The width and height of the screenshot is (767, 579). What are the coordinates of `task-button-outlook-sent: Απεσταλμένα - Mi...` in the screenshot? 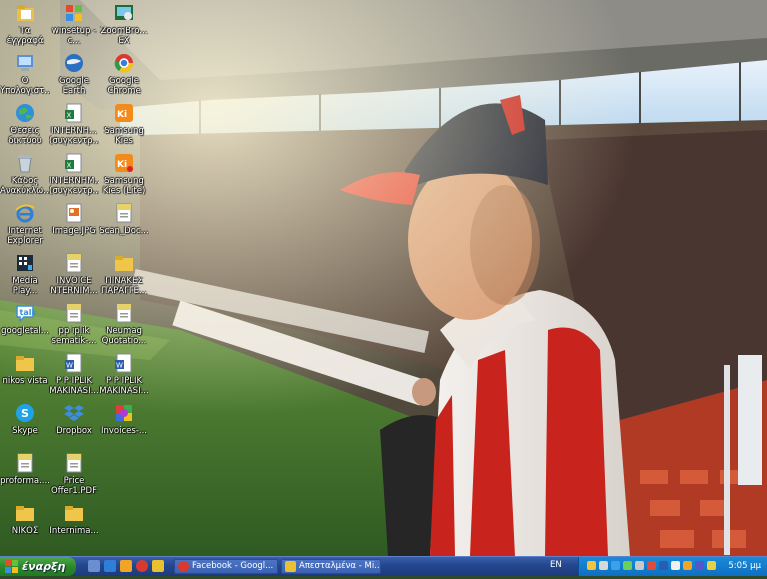 It's located at (331, 566).